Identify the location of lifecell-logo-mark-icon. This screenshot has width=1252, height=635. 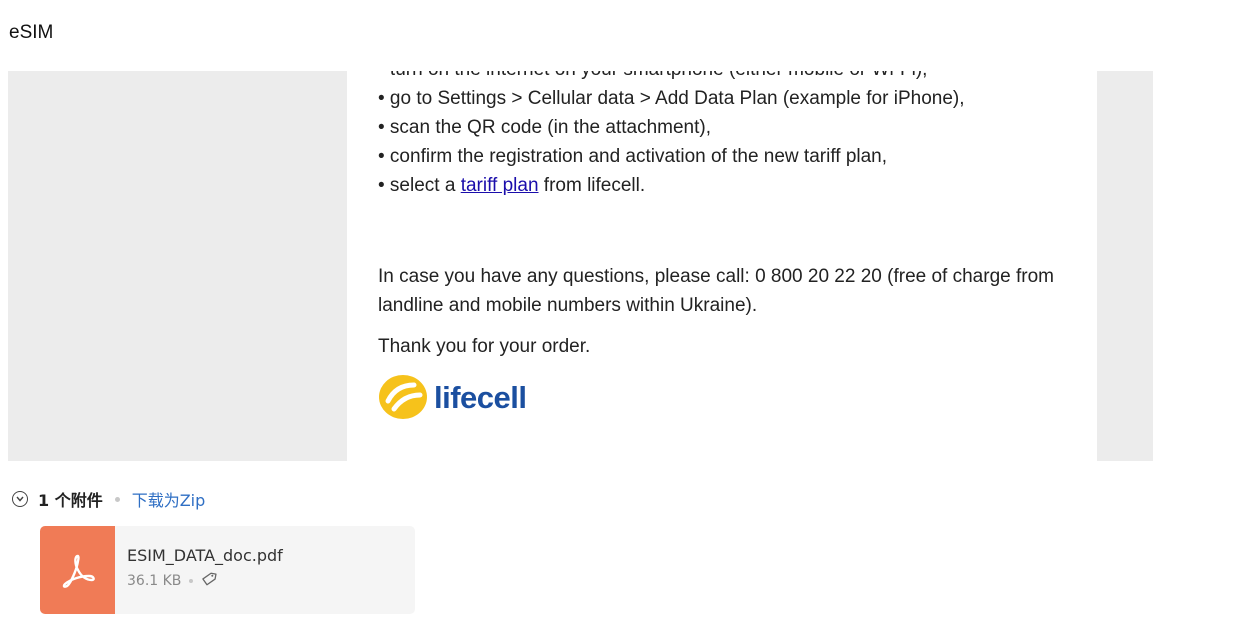
(403, 397).